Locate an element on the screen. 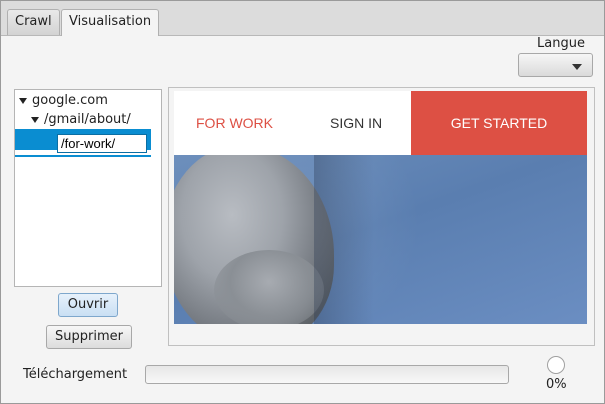  get-started-button: GET STARTED is located at coordinates (499, 123).